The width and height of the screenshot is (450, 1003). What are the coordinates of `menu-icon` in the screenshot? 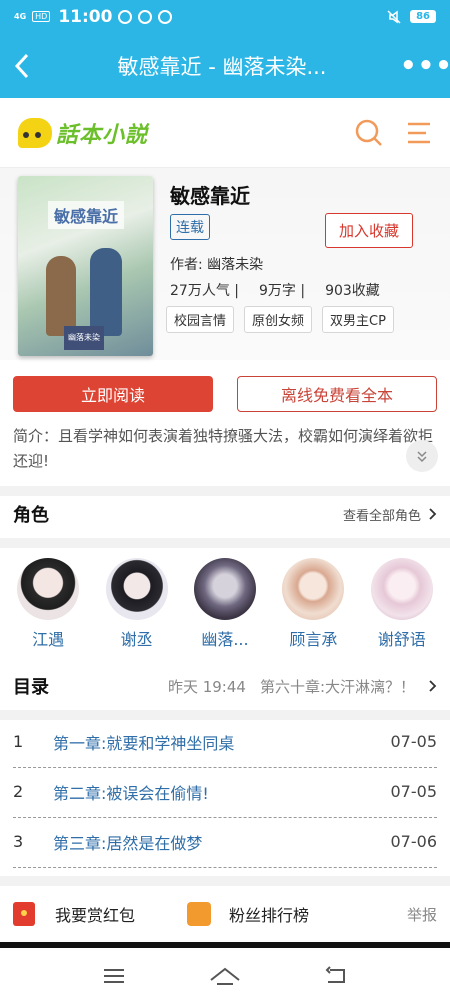 It's located at (419, 133).